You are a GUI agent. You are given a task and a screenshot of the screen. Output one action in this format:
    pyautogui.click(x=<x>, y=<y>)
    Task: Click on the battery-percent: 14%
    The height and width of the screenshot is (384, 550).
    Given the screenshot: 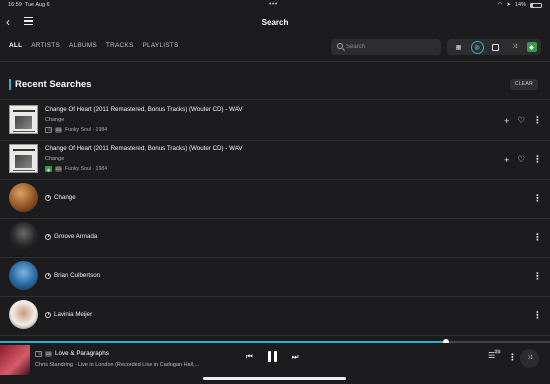 What is the action you would take?
    pyautogui.click(x=520, y=5)
    